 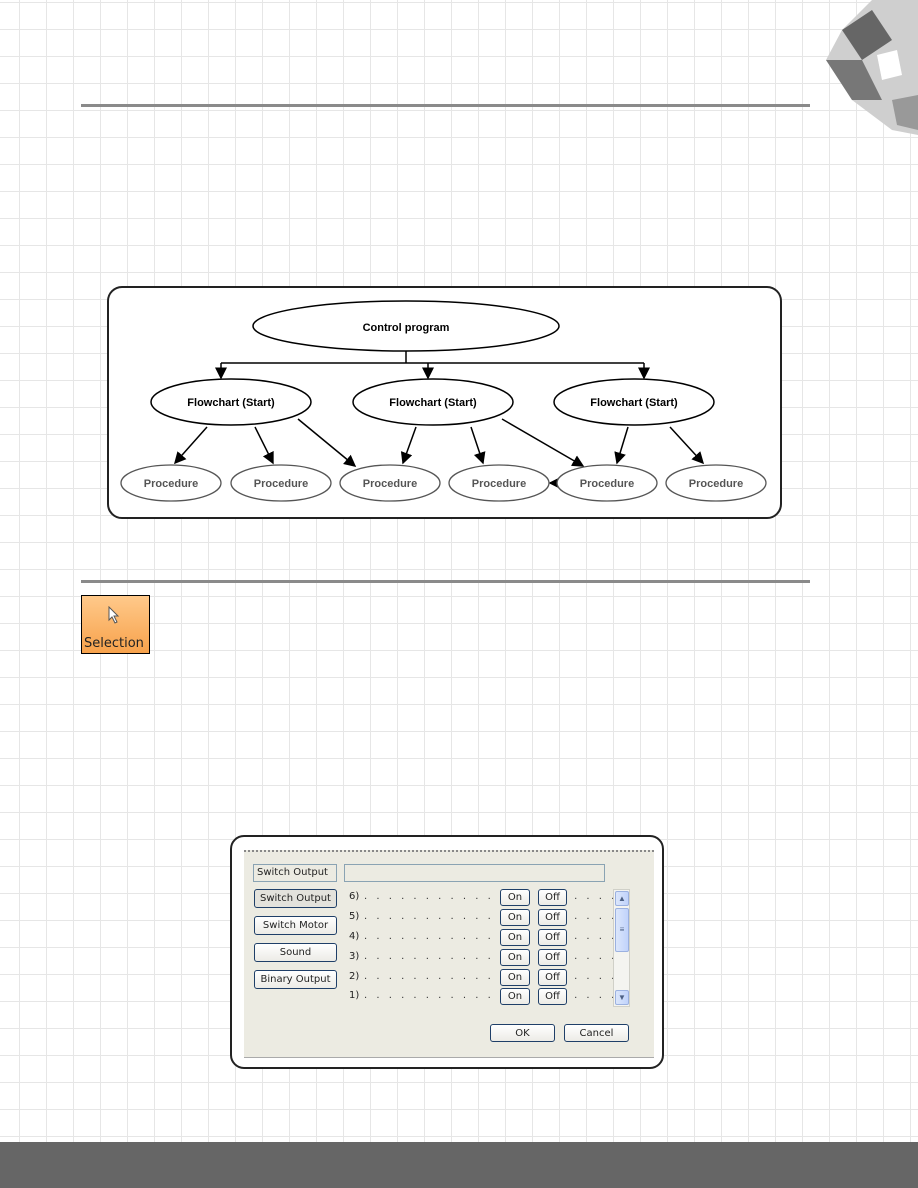 I want to click on output-label: 3), so click(x=354, y=956).